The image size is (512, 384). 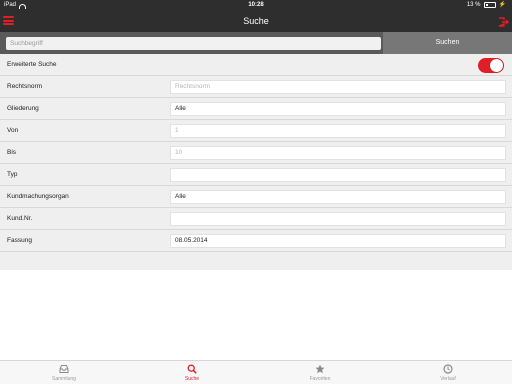 I want to click on field-label: Bis, so click(x=12, y=152).